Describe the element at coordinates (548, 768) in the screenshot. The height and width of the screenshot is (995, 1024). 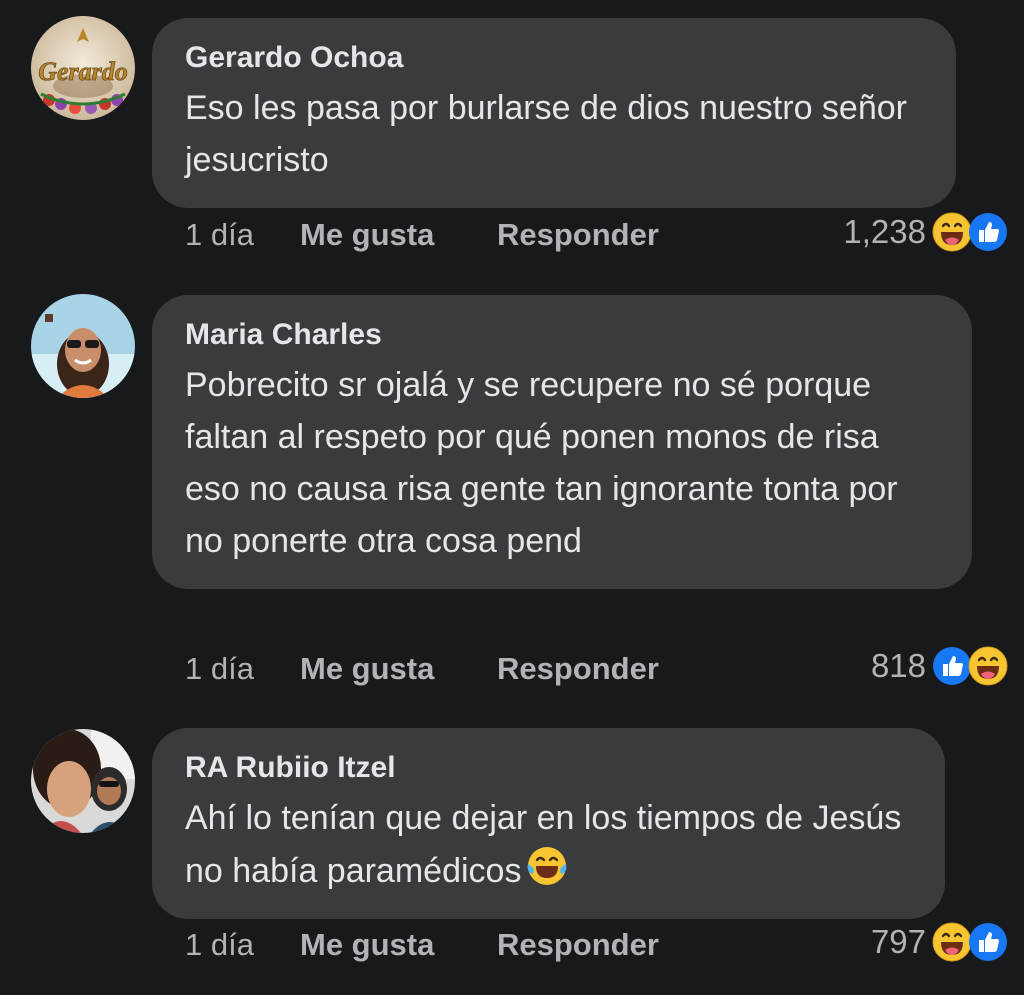
I see `comment-author: RA Rubiio Itzel` at that location.